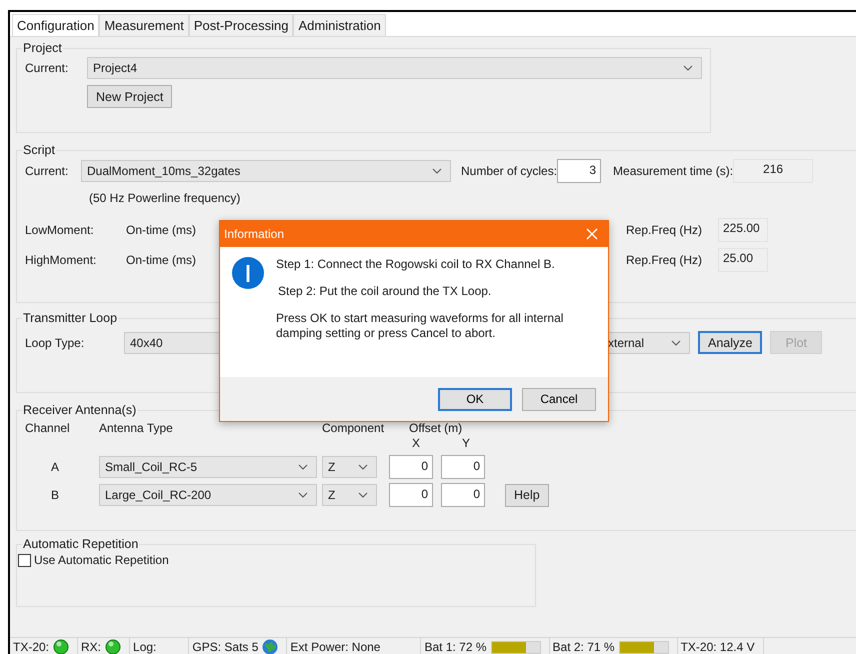 The width and height of the screenshot is (856, 654). Describe the element at coordinates (208, 495) in the screenshot. I see `antenna-dropdown: Large_Coil_RC-200` at that location.